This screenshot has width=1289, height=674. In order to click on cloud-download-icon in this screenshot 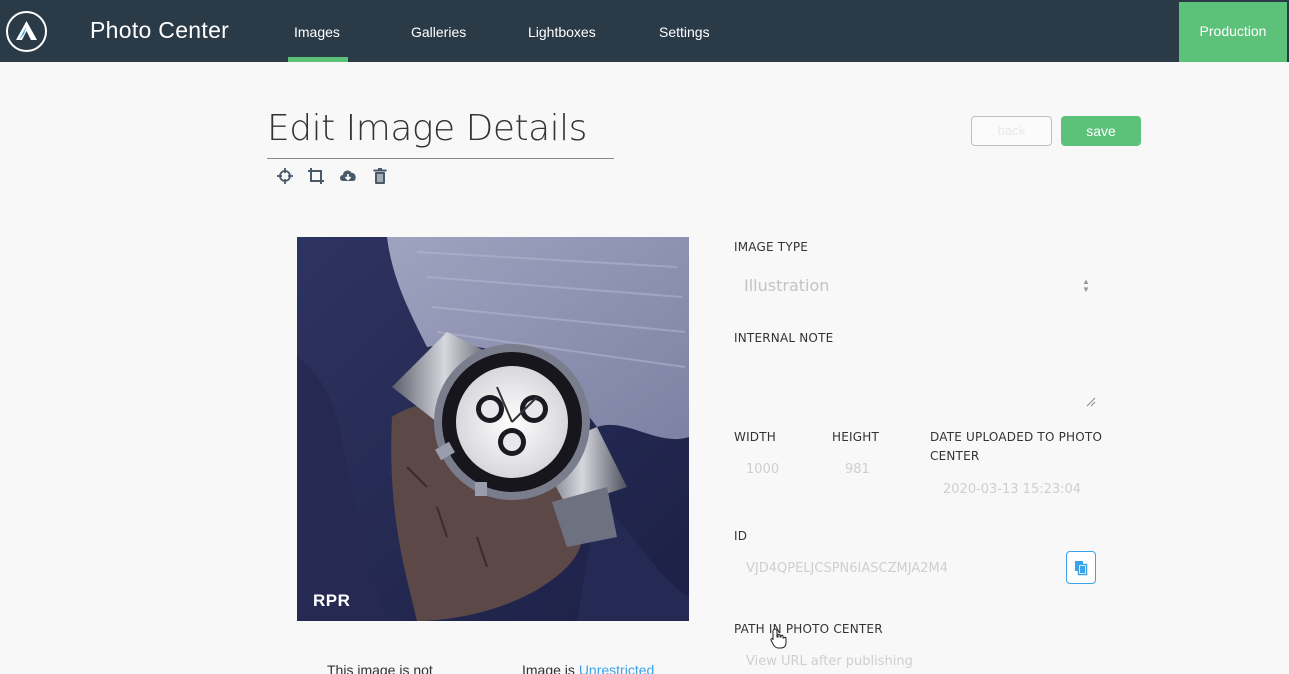, I will do `click(348, 176)`.